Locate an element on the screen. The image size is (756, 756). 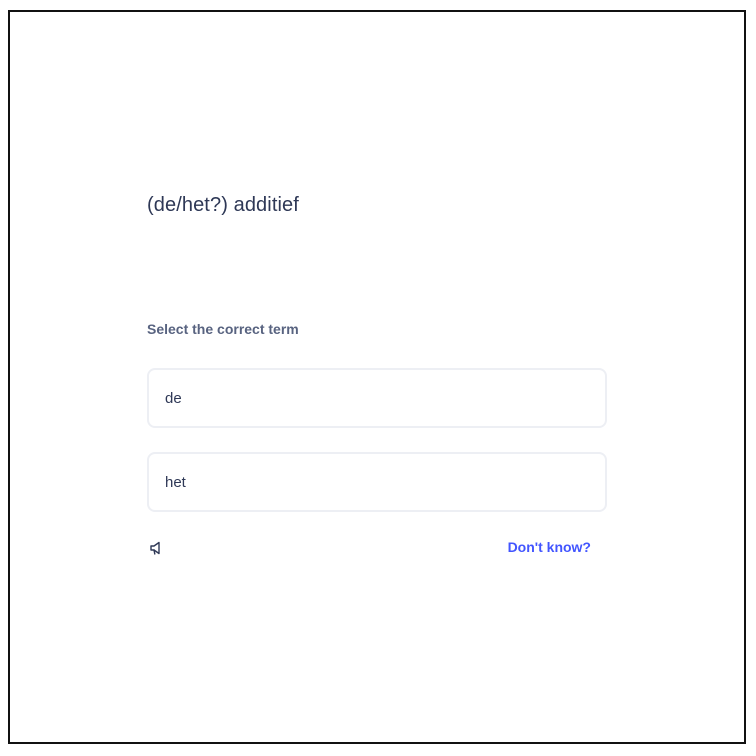
speaker-icon is located at coordinates (156, 548).